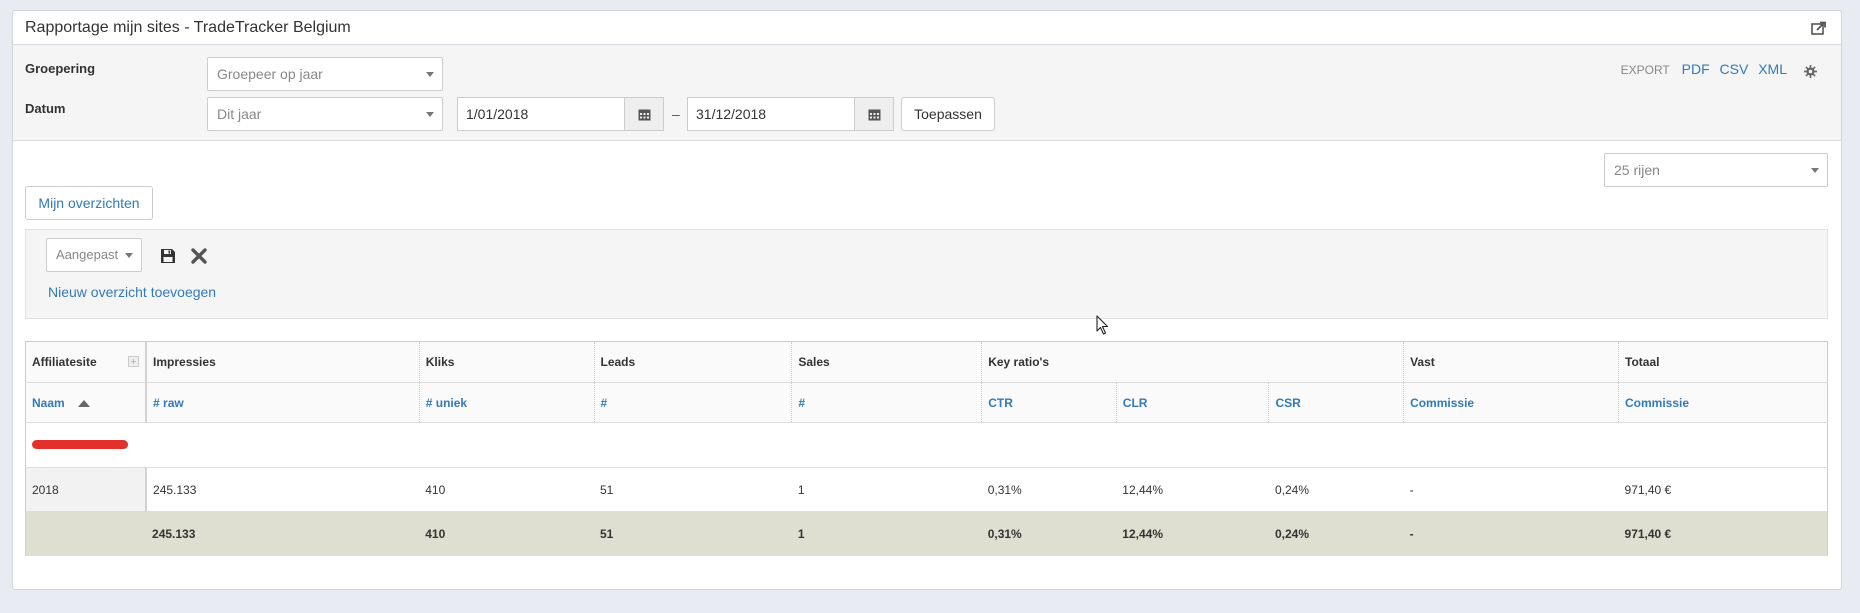  I want to click on sort-totaal-commissie: Commissie, so click(1723, 402).